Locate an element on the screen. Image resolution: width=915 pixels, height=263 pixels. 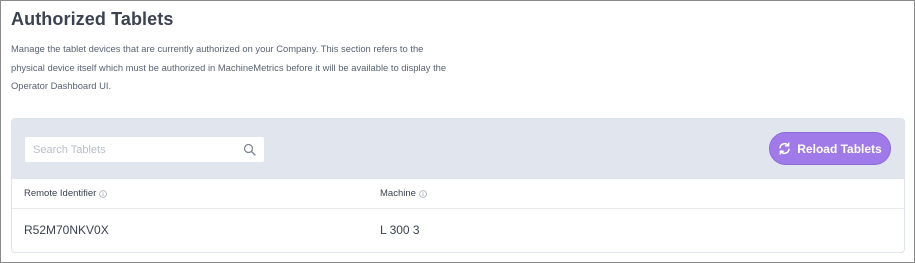
page-title: Authorized Tablets is located at coordinates (92, 19).